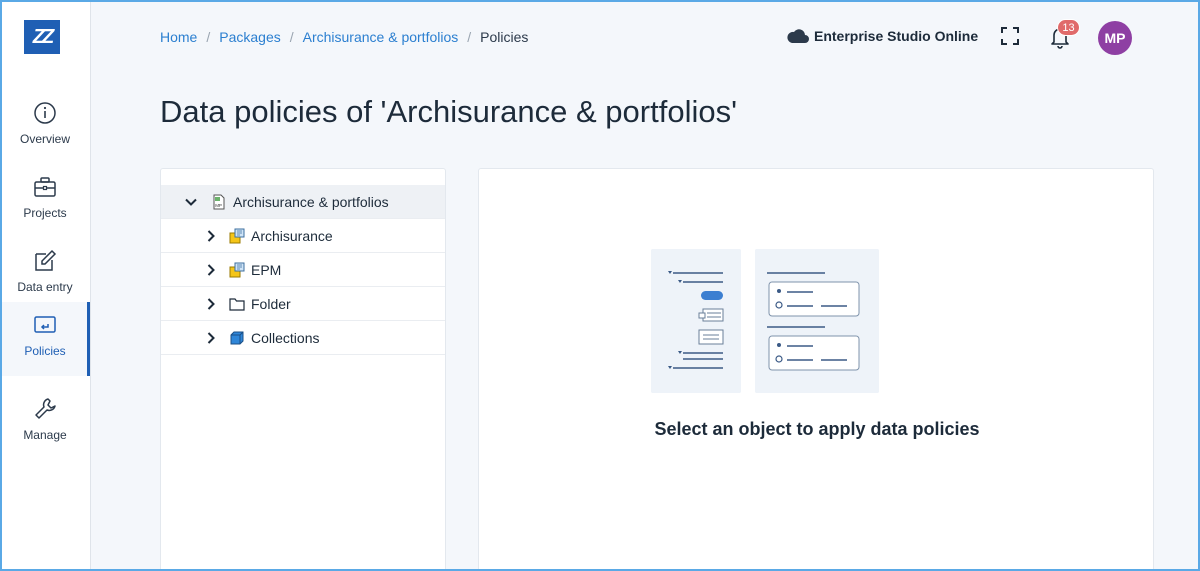 This screenshot has height=571, width=1200. I want to click on tree-item-label: Archisurance & portfolios, so click(311, 201).